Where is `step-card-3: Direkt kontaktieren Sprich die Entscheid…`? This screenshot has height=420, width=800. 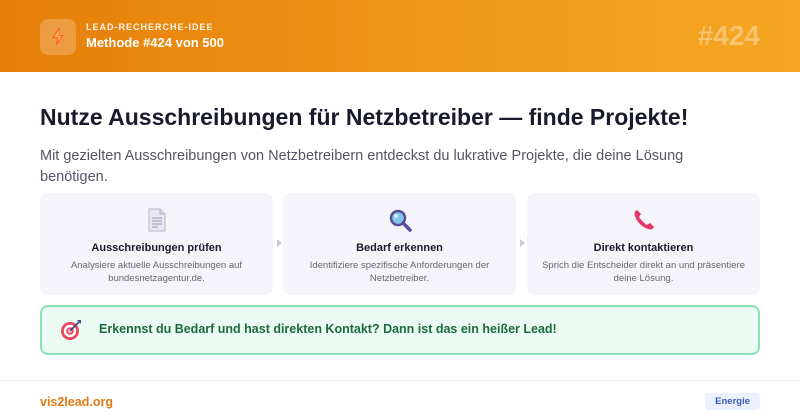
step-card-3: Direkt kontaktieren Sprich die Entscheid… is located at coordinates (643, 244).